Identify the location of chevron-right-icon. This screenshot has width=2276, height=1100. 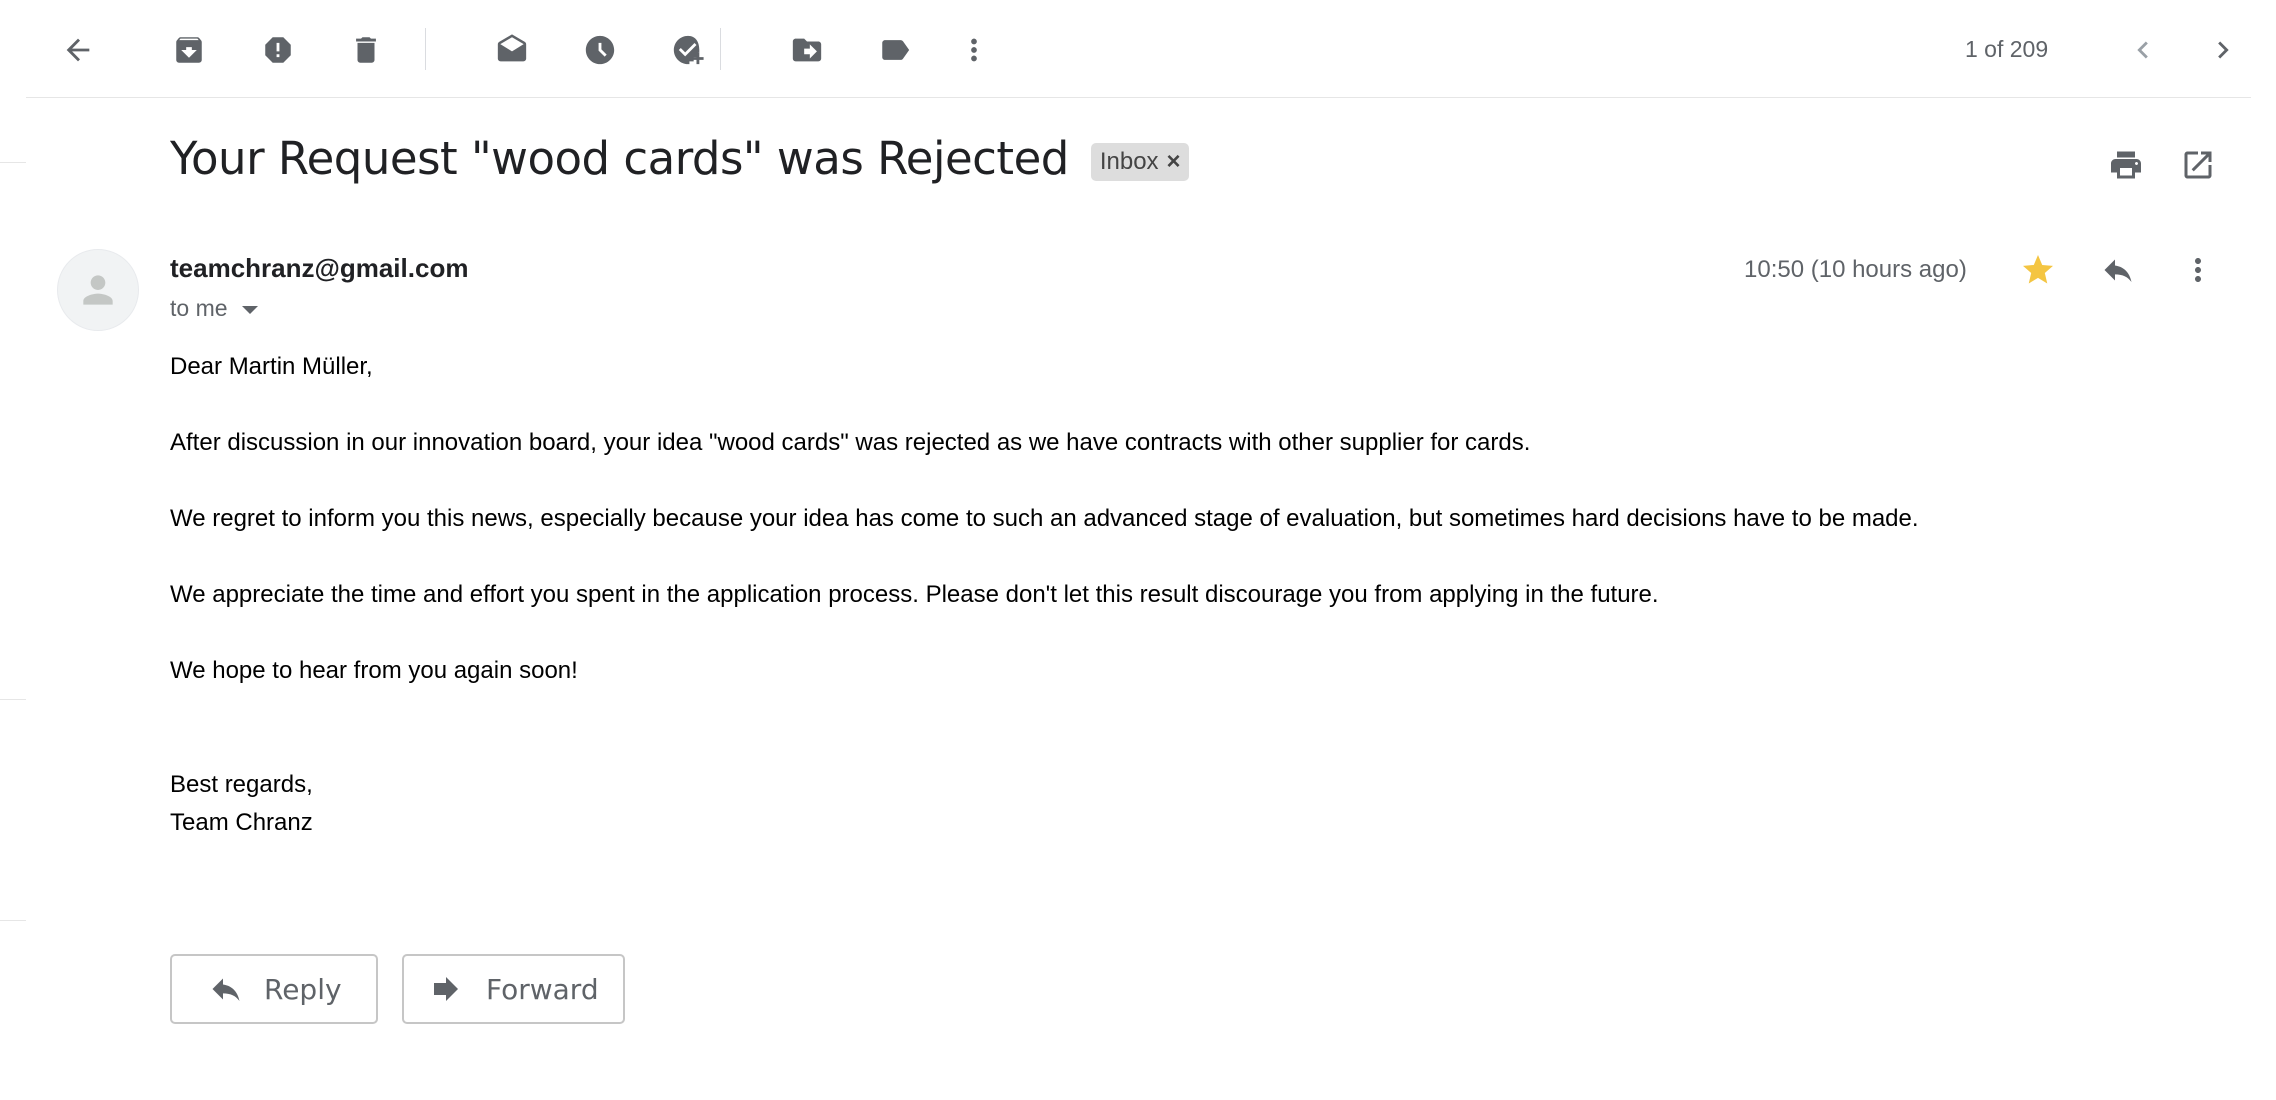
(2223, 50).